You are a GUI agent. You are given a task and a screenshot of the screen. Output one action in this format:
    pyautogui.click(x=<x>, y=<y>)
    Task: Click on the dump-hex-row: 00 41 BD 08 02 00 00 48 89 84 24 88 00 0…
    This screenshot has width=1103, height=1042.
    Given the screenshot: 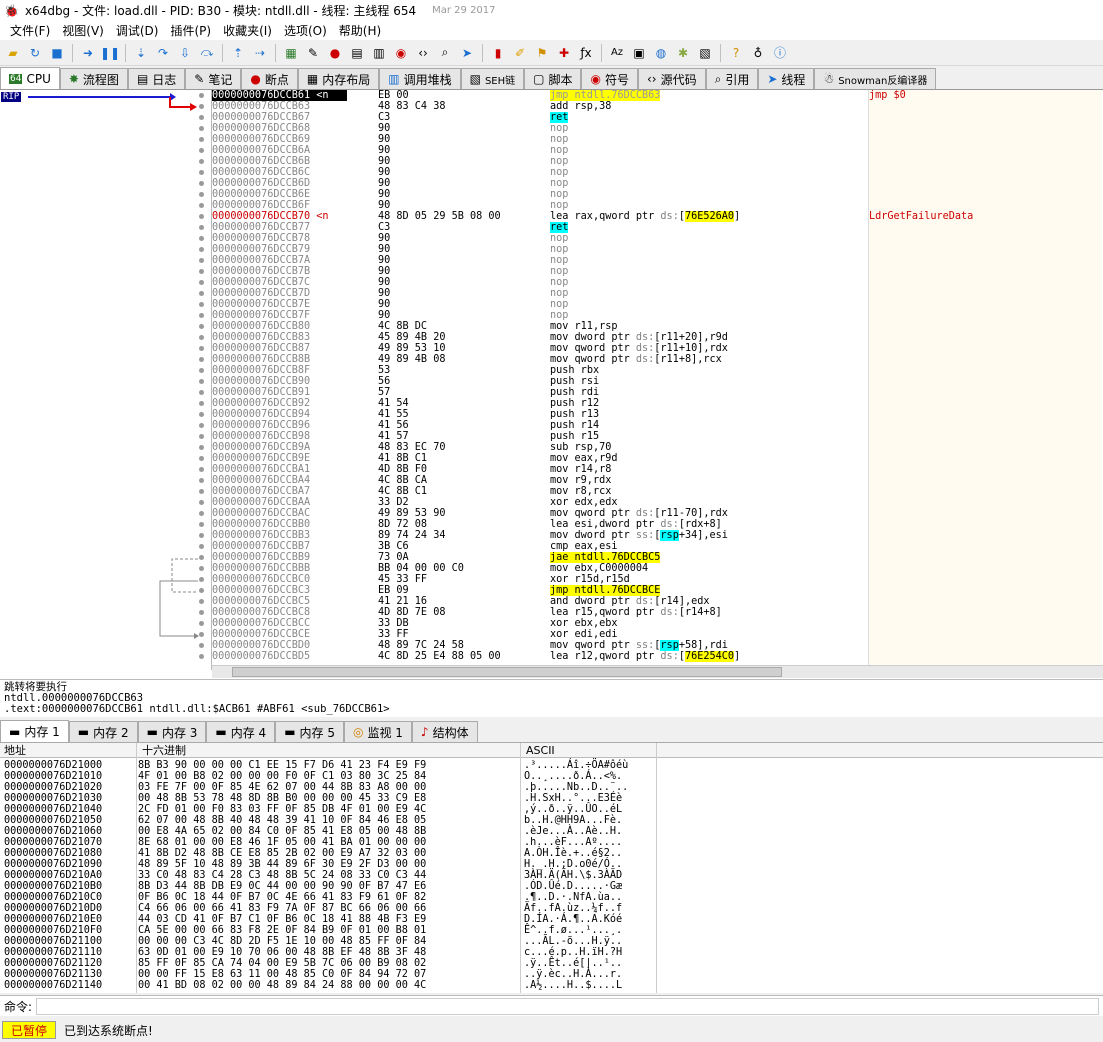 What is the action you would take?
    pyautogui.click(x=328, y=985)
    